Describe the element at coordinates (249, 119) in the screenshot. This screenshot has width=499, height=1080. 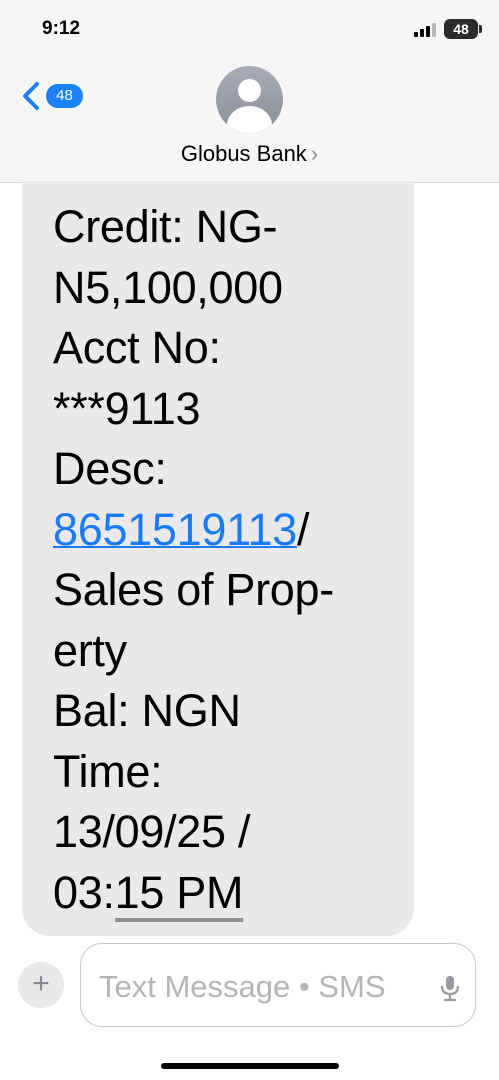
I see `avatar-body` at that location.